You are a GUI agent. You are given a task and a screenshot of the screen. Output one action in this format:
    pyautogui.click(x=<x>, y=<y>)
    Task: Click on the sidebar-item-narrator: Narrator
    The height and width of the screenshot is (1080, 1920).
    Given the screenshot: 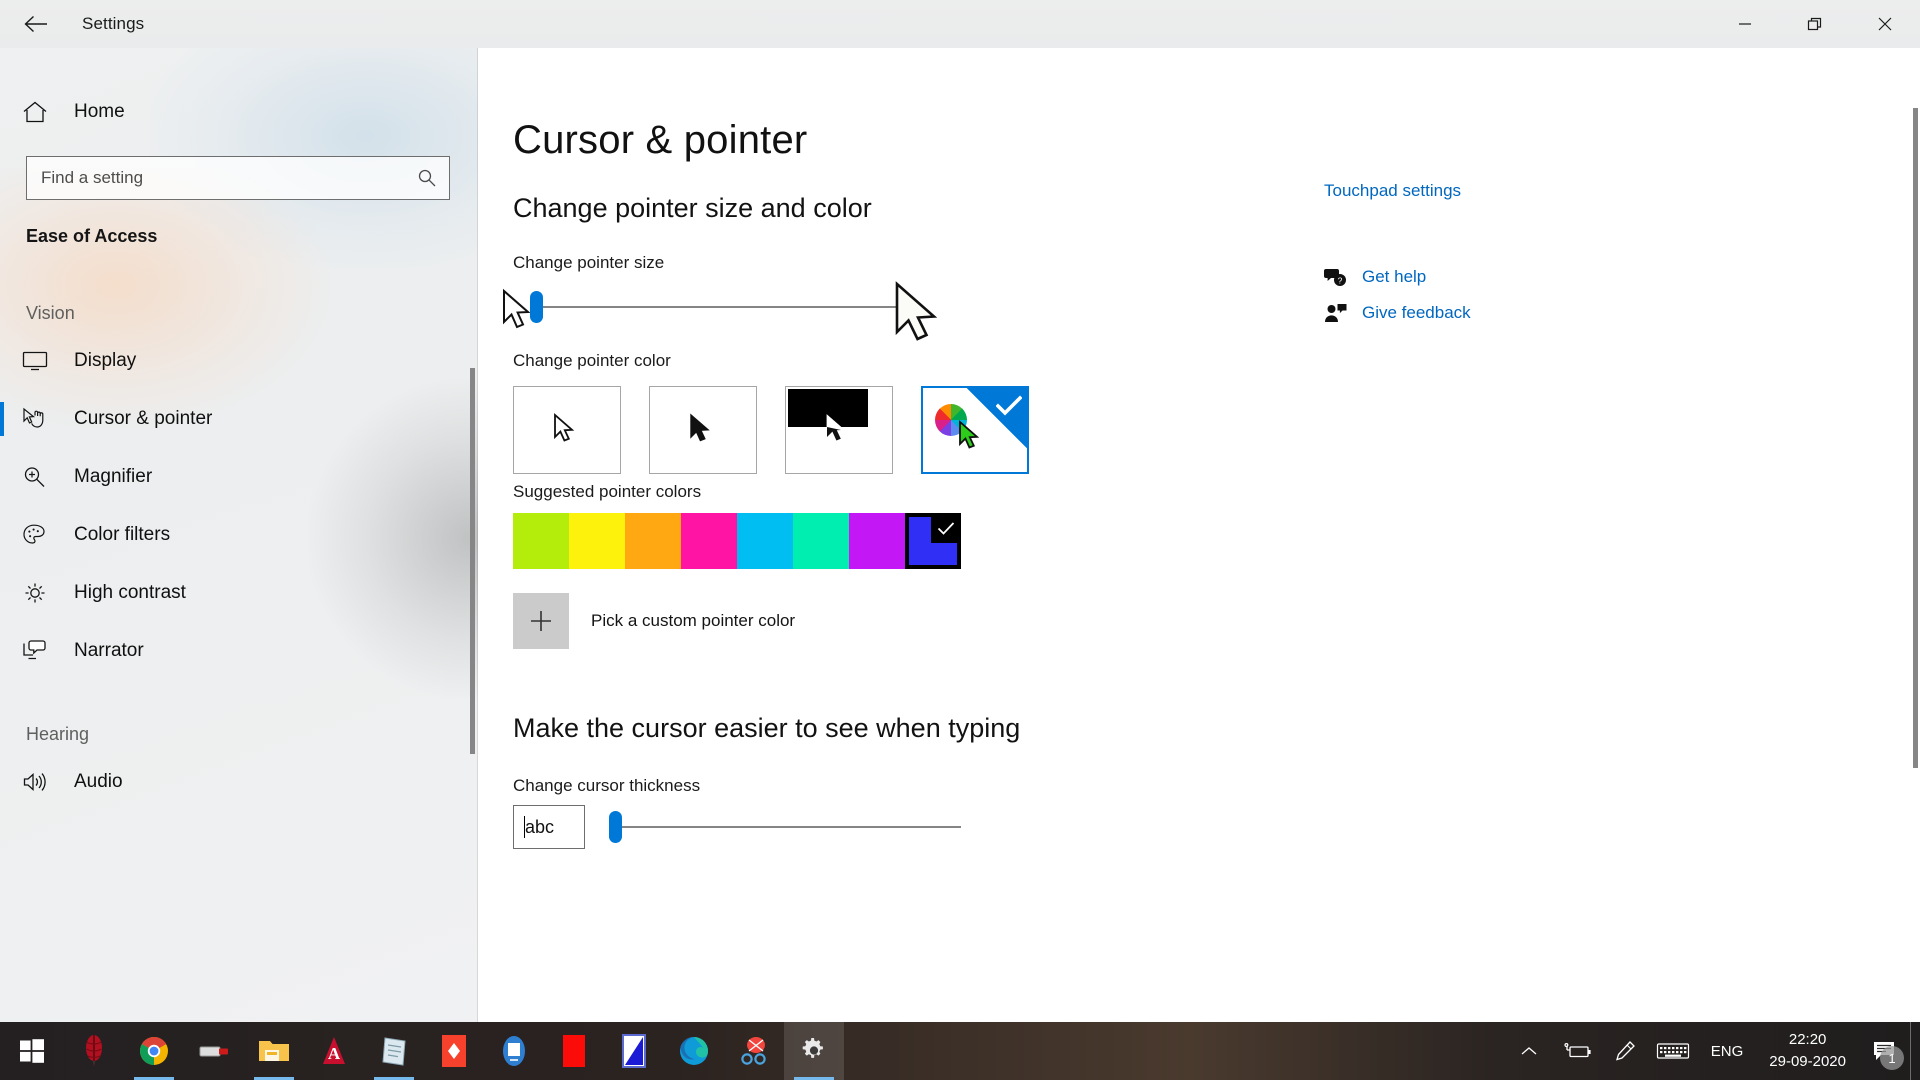 What is the action you would take?
    pyautogui.click(x=239, y=651)
    